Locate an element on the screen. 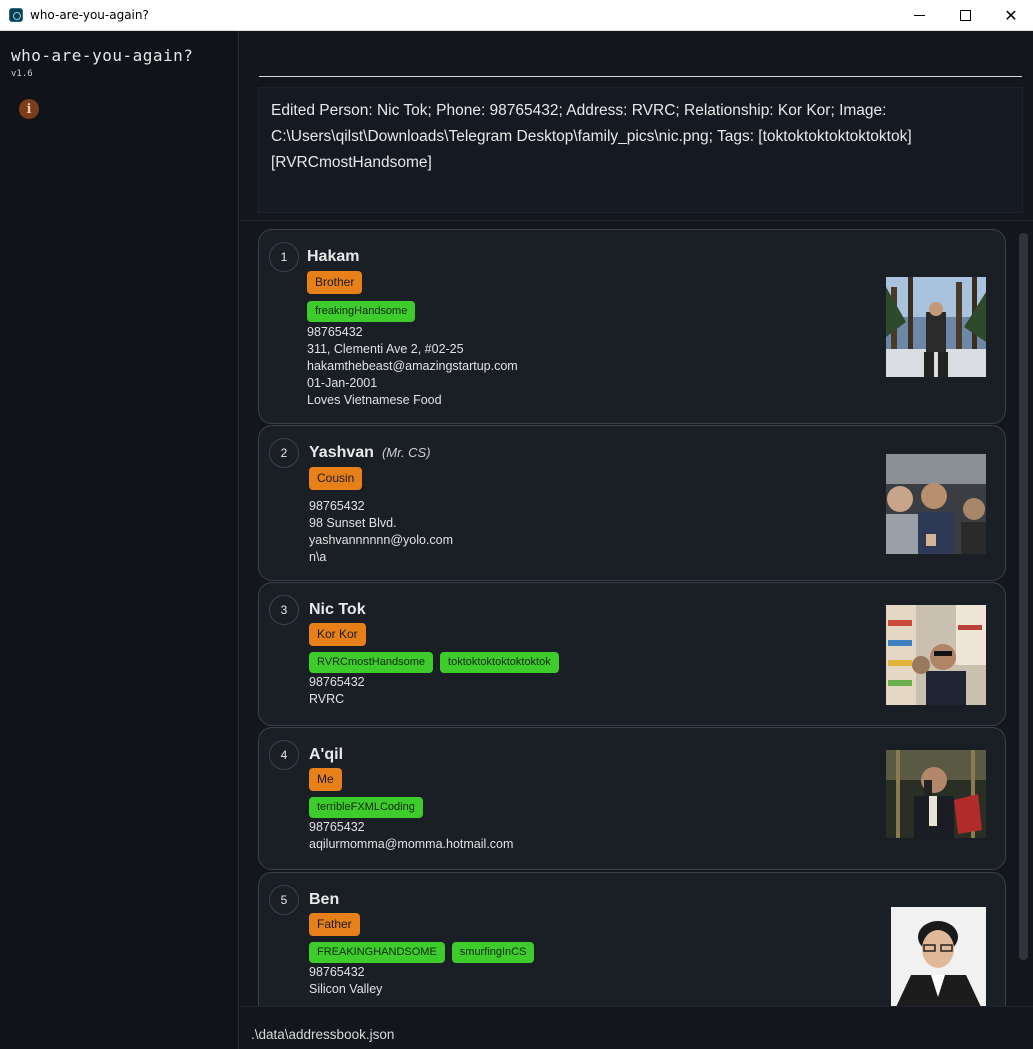 This screenshot has height=1049, width=1033. notes-field: Loves Vietnamese Food is located at coordinates (374, 400).